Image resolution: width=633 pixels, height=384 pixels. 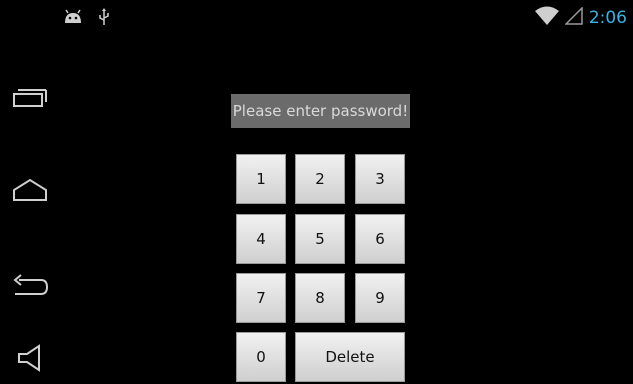 I want to click on volume-button, so click(x=30, y=360).